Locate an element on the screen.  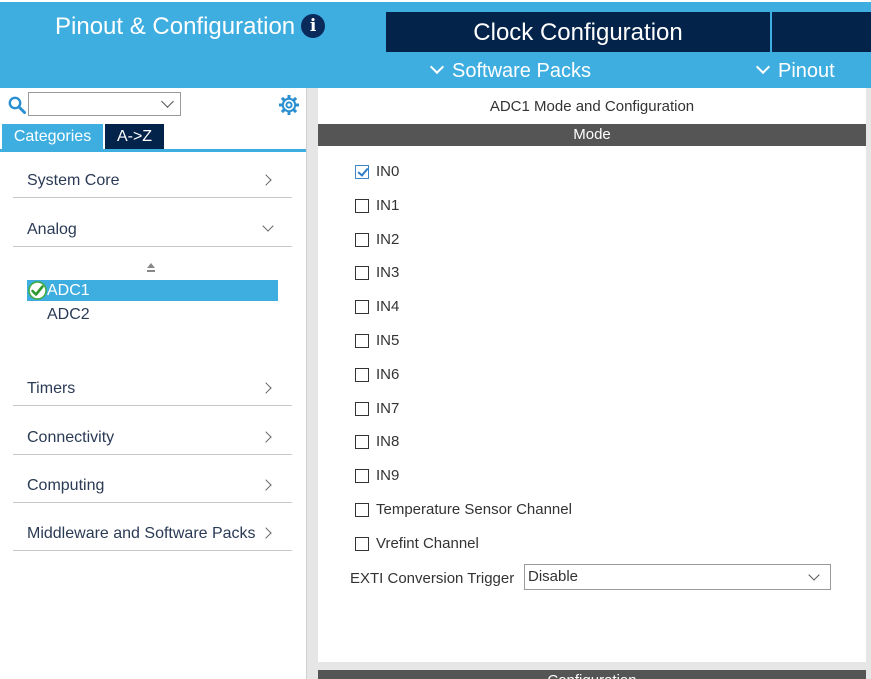
tab-a-z: A->Z is located at coordinates (134, 136).